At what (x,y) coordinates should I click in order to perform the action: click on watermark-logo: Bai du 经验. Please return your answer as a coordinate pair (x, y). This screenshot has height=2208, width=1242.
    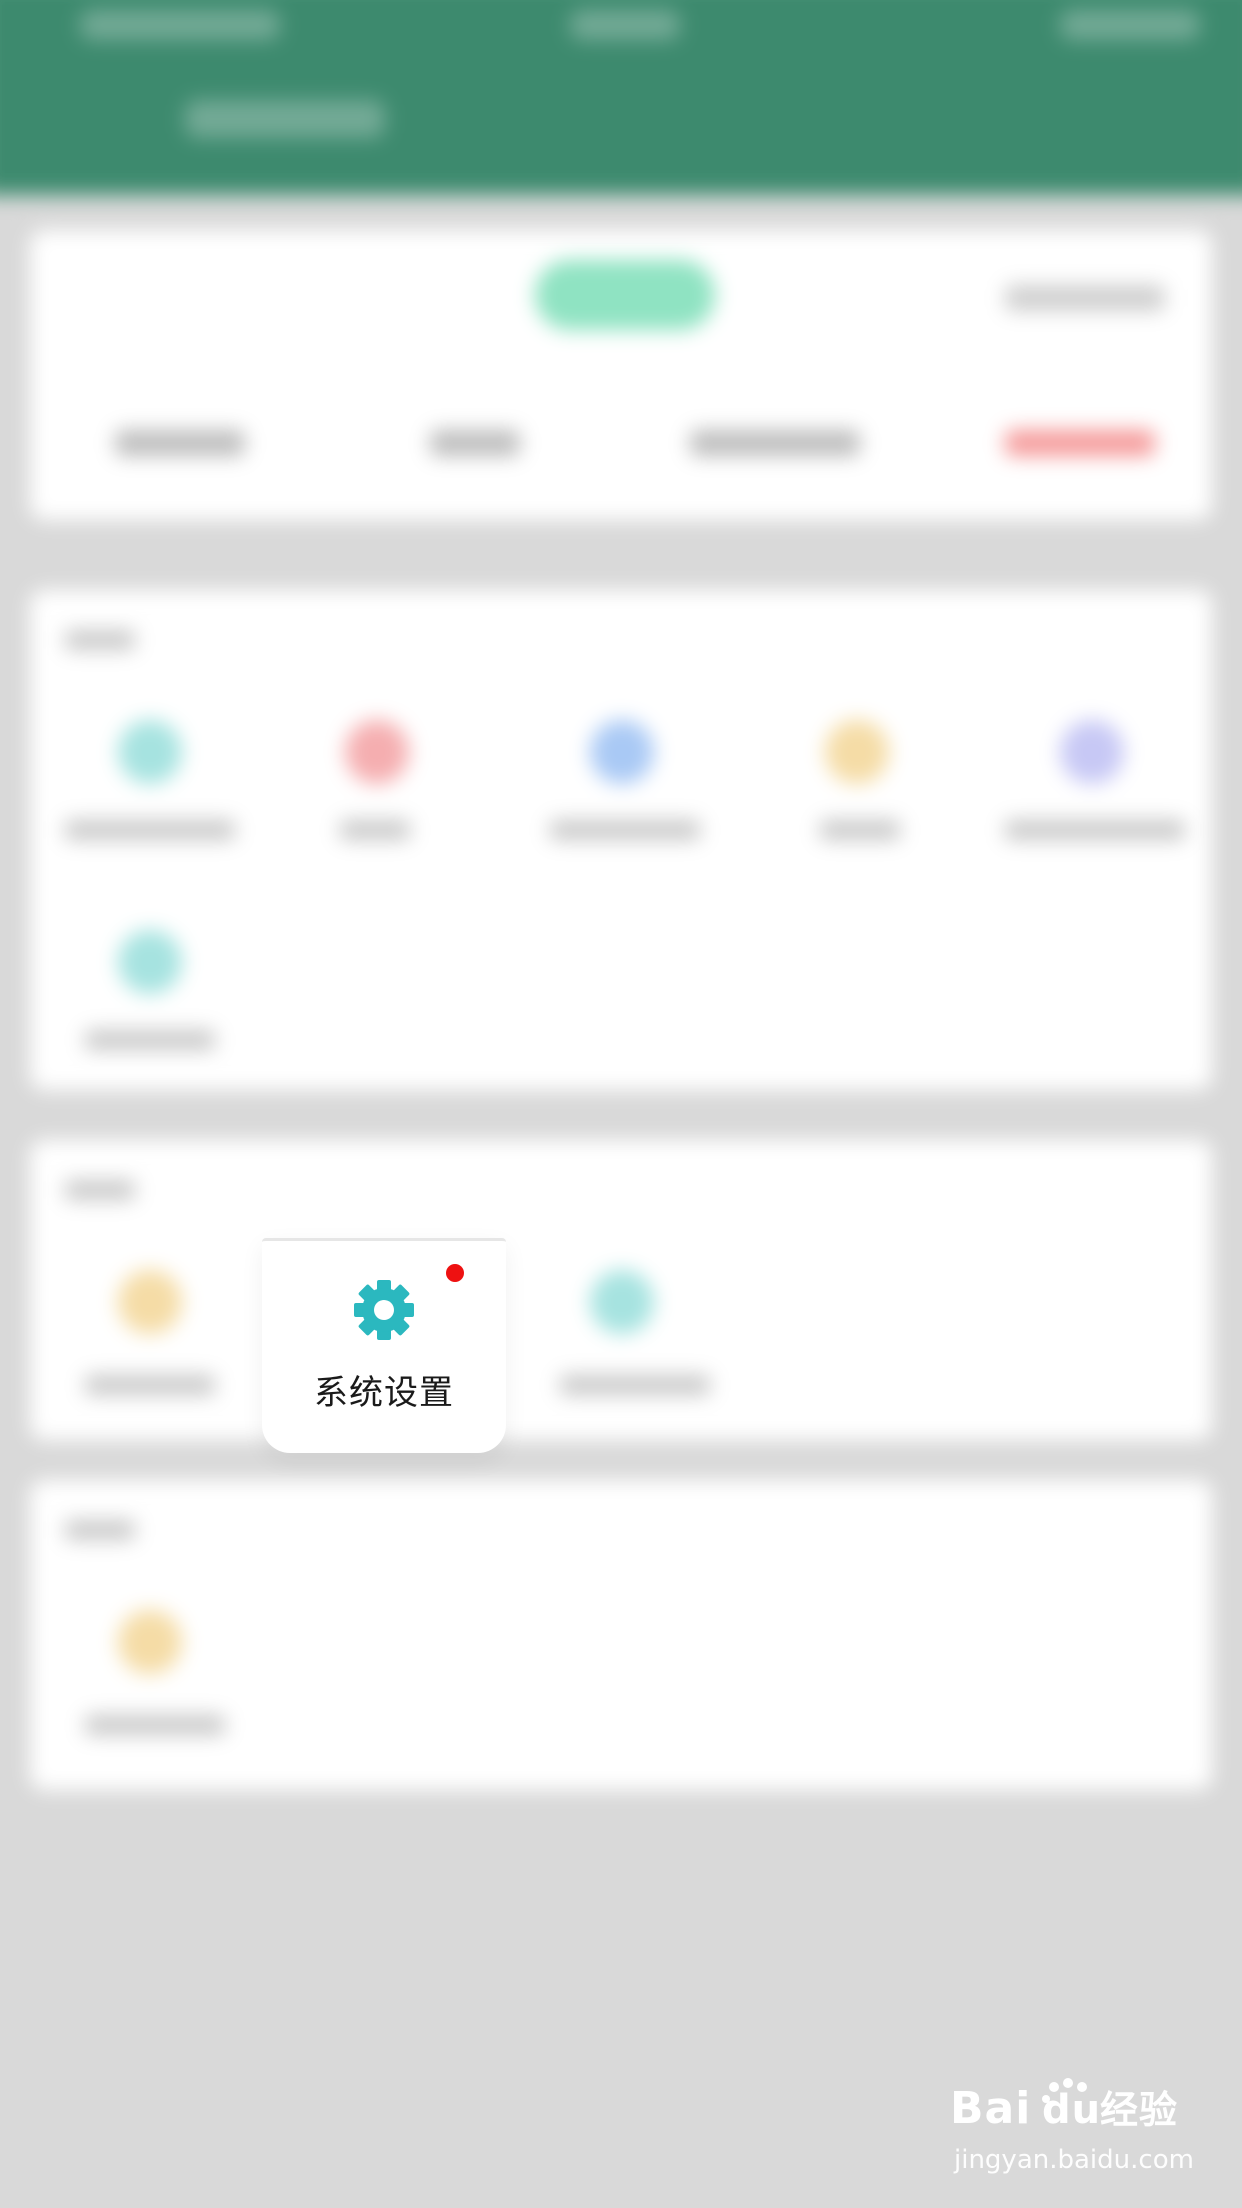
    Looking at the image, I should click on (1090, 2111).